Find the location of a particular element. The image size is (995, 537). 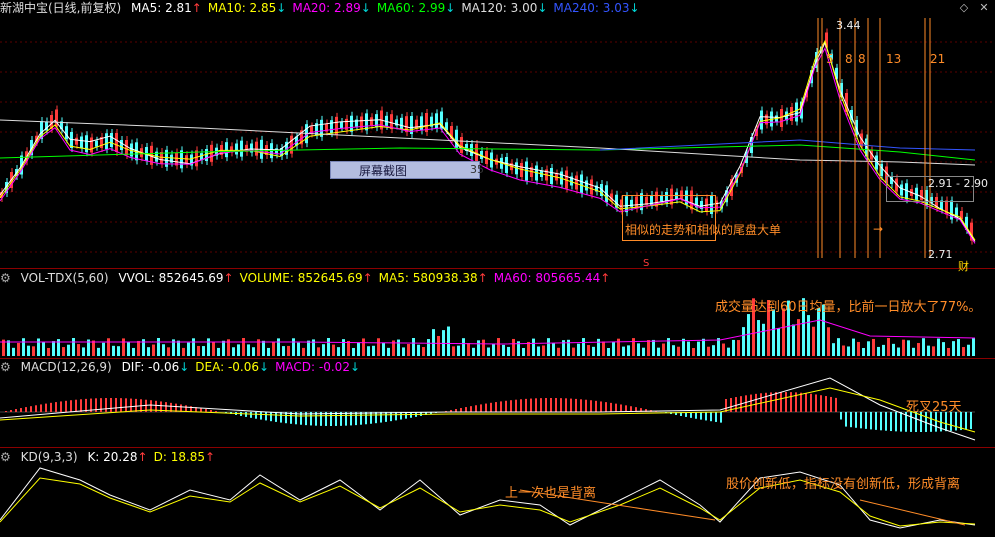

screenshot-button: 屏幕截图 is located at coordinates (405, 170).